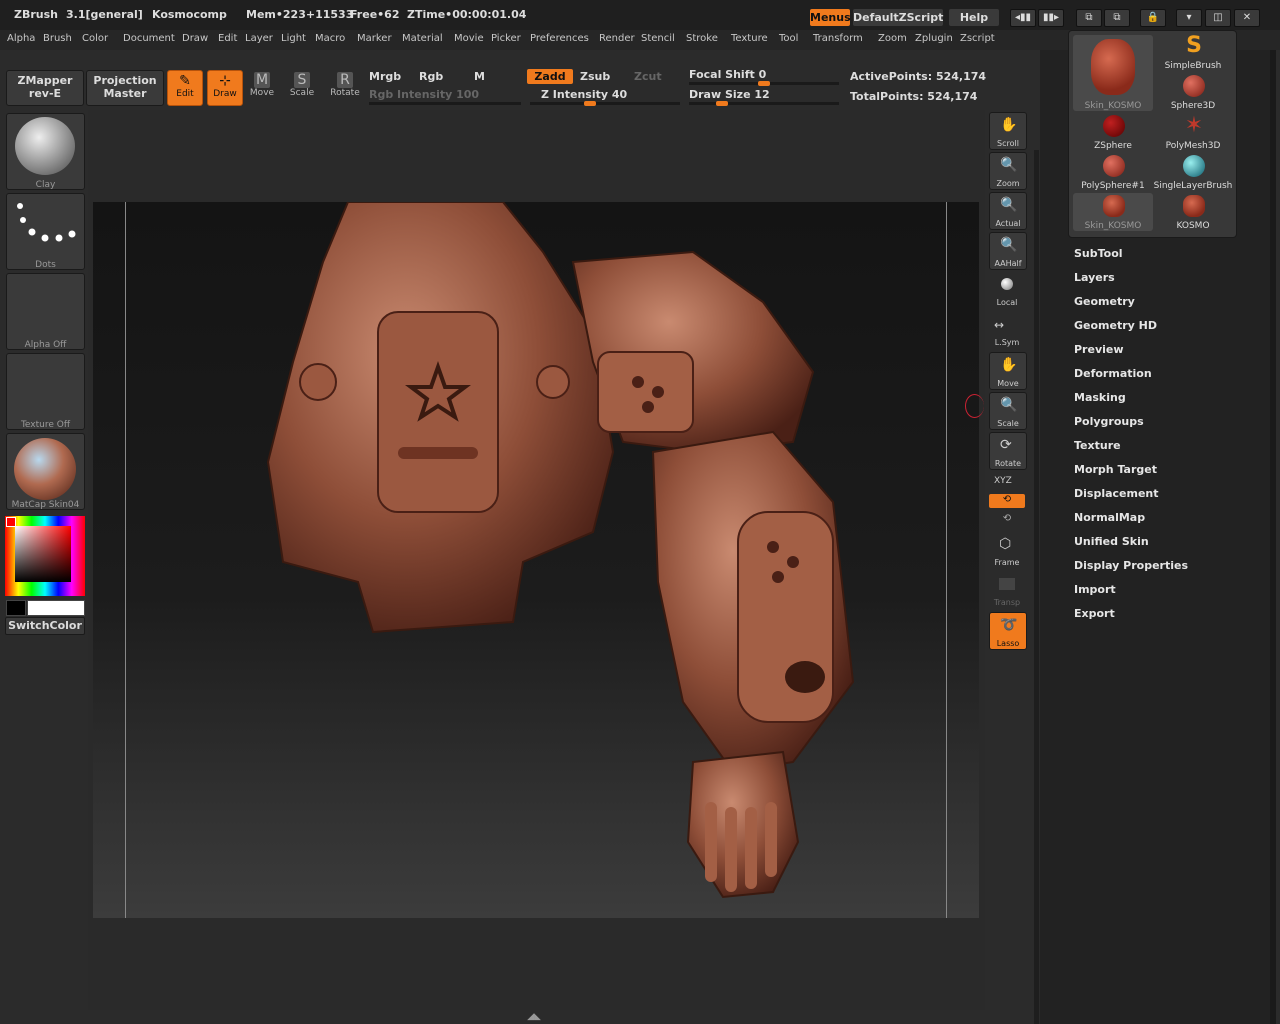  I want to click on tool-skin-kosmo-large: Skin_KOSMO, so click(1113, 73).